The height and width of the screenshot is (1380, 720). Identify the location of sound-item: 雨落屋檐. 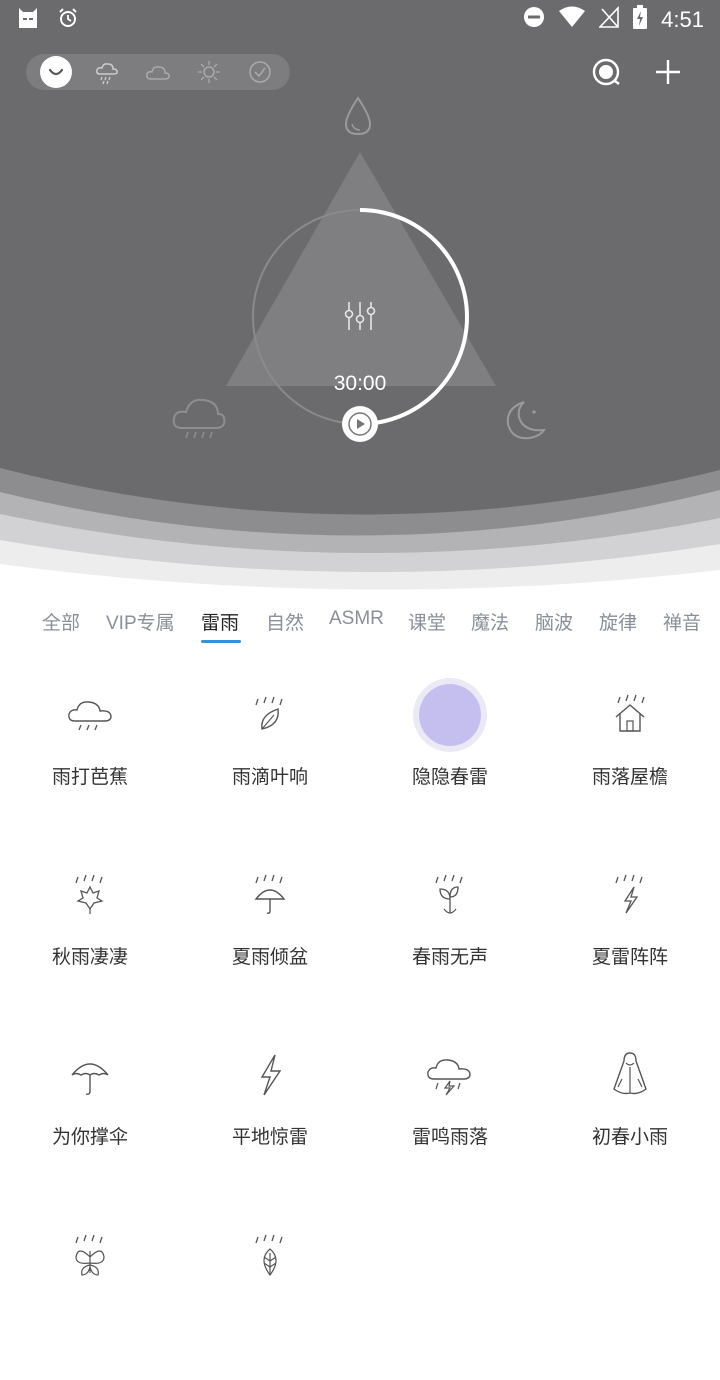
(630, 750).